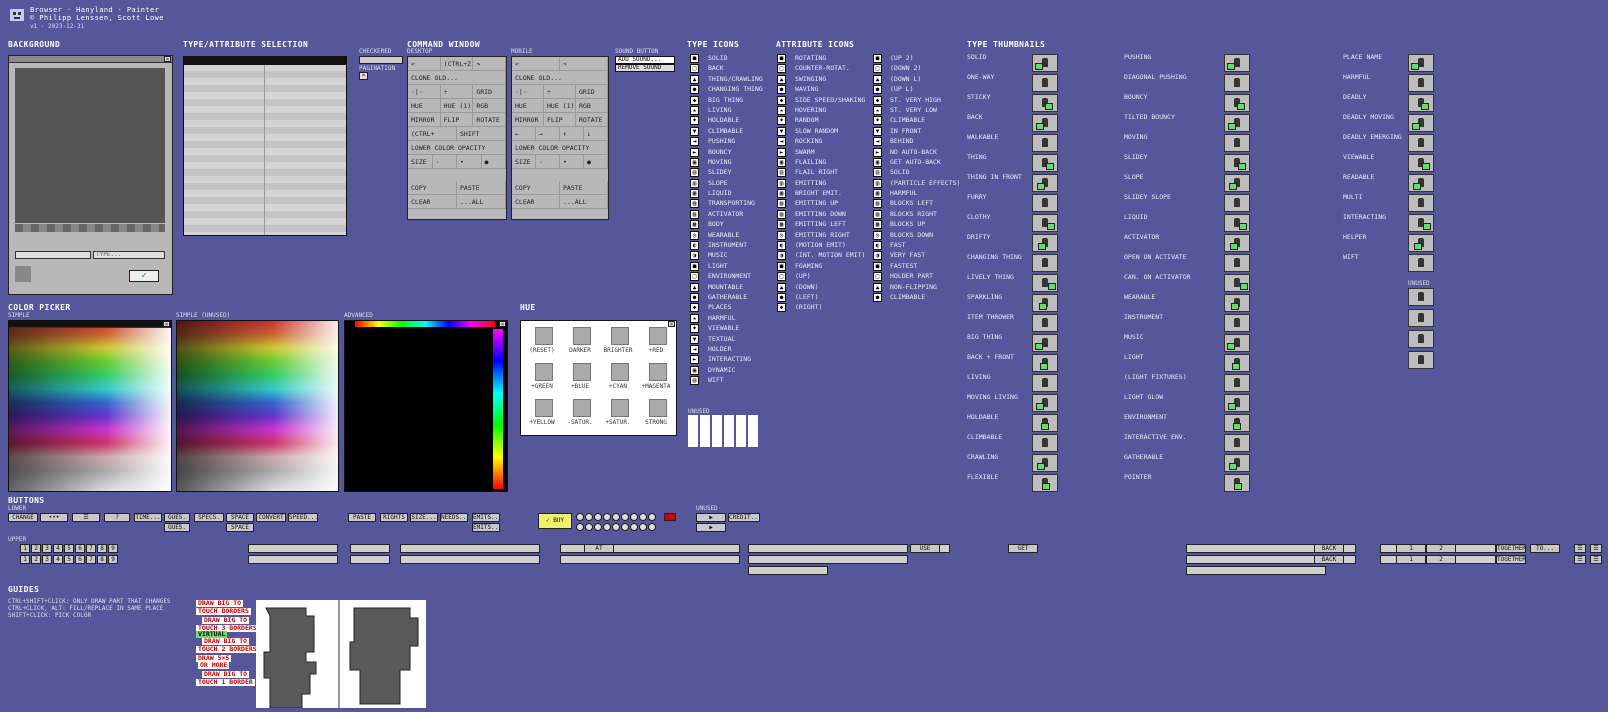  Describe the element at coordinates (877, 235) in the screenshot. I see `attribute-icon: ◎` at that location.